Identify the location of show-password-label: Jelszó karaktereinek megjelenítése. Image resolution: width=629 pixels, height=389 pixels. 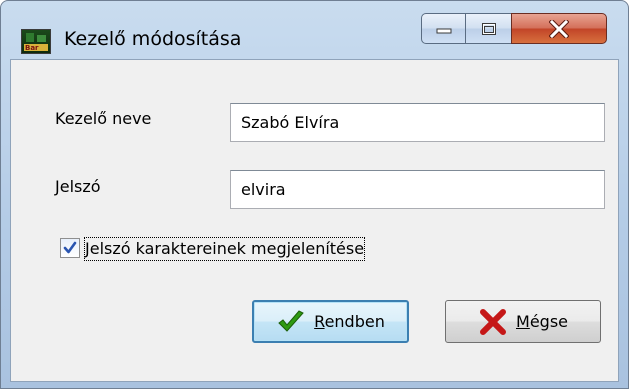
(225, 249).